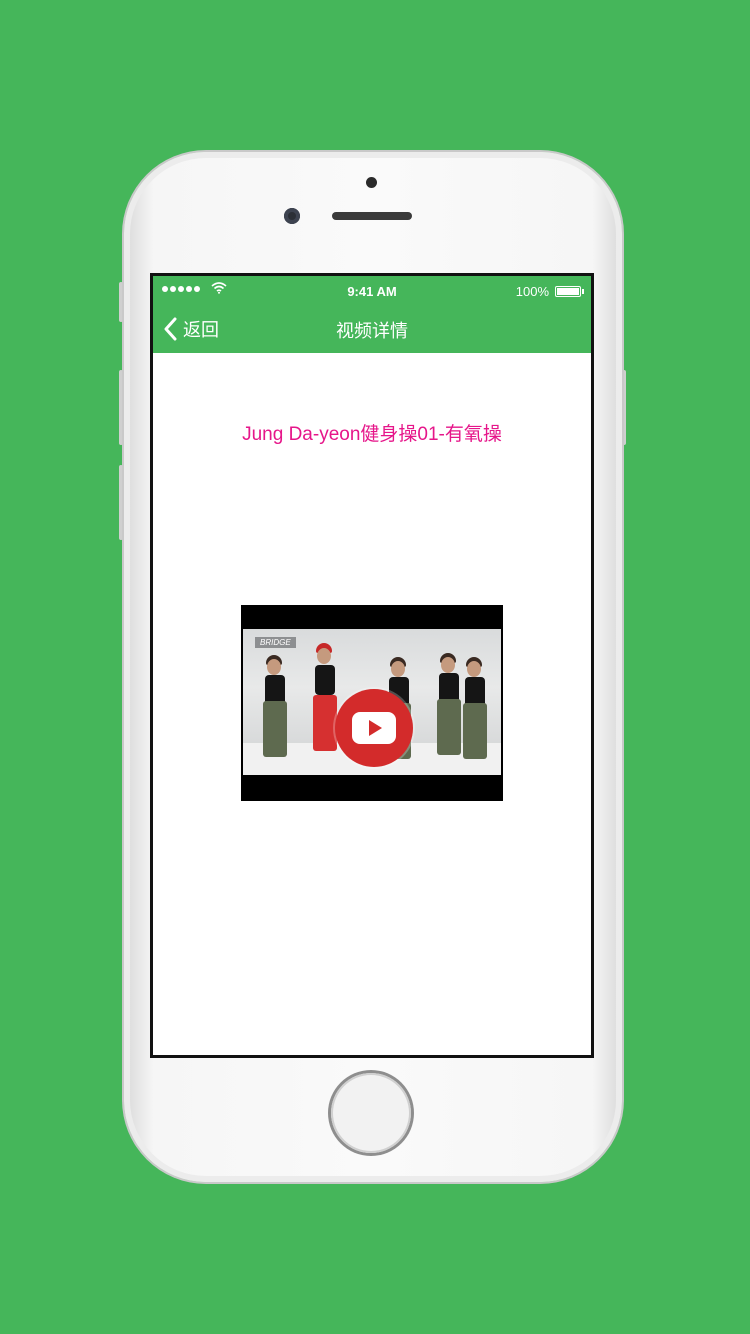  I want to click on mute-switch, so click(121, 302).